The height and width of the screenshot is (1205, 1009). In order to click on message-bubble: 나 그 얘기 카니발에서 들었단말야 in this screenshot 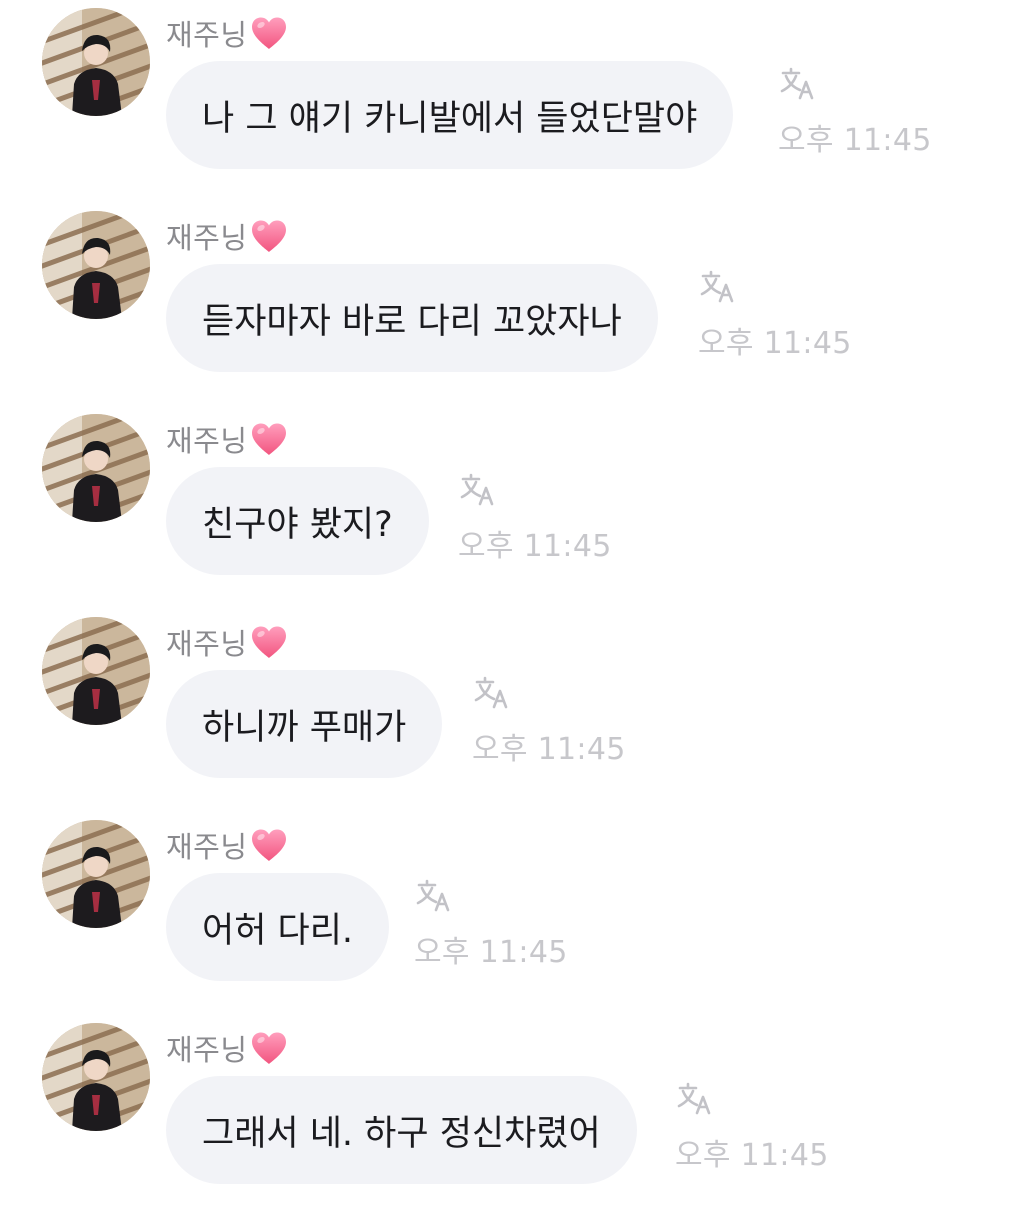, I will do `click(450, 115)`.